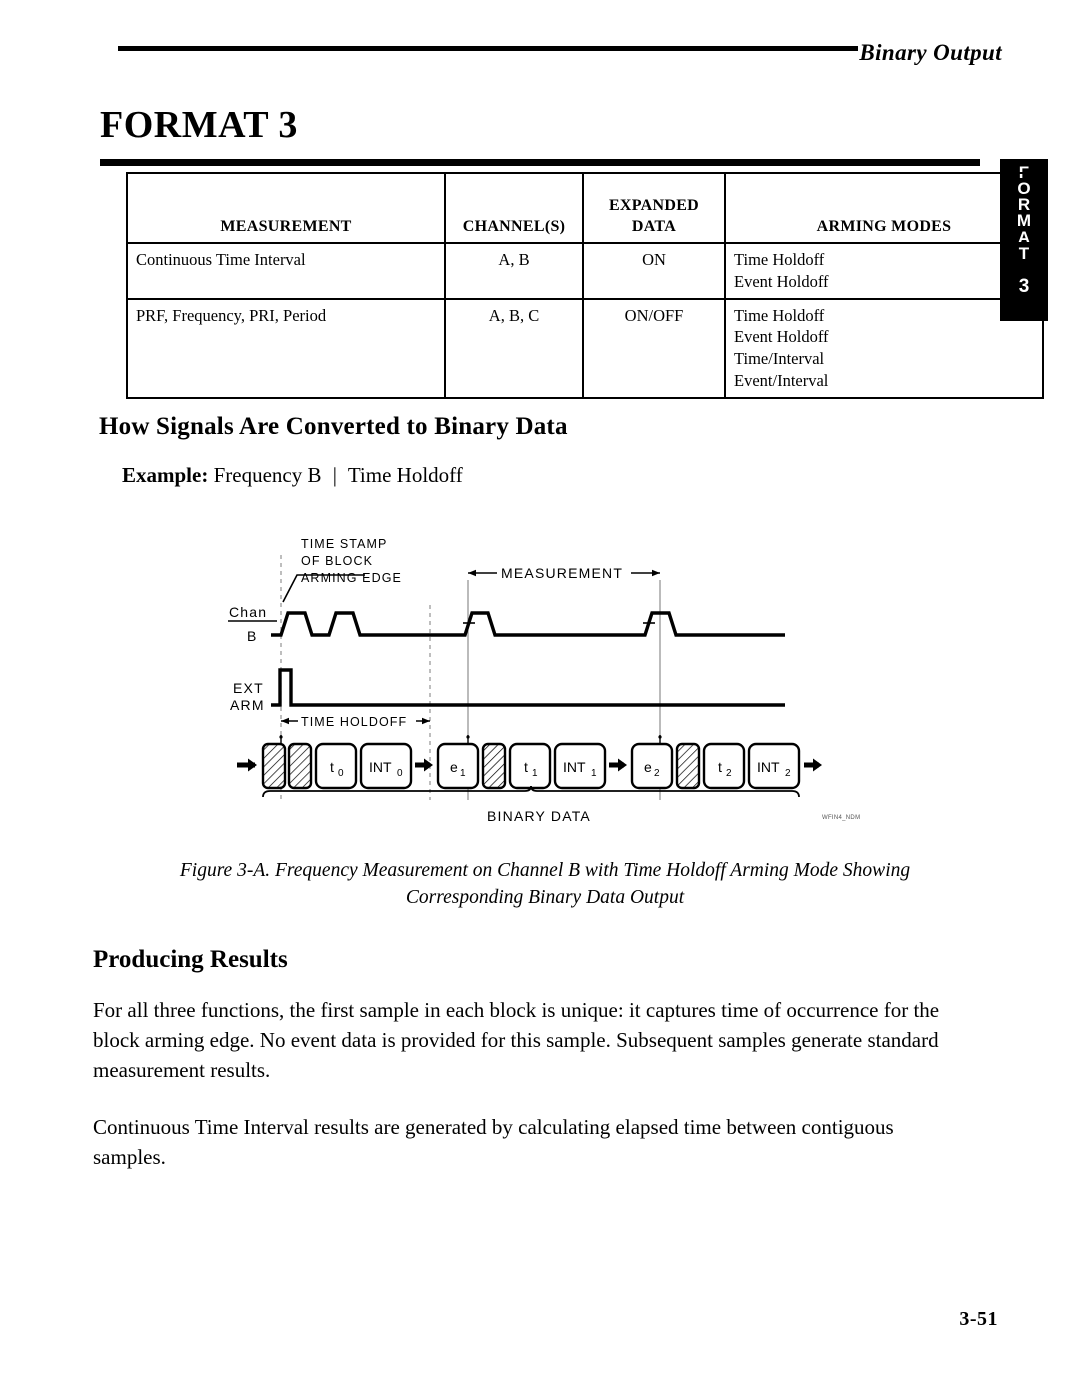 The width and height of the screenshot is (1080, 1397). I want to click on ext-arm-label: EXT ARM, so click(247, 696).